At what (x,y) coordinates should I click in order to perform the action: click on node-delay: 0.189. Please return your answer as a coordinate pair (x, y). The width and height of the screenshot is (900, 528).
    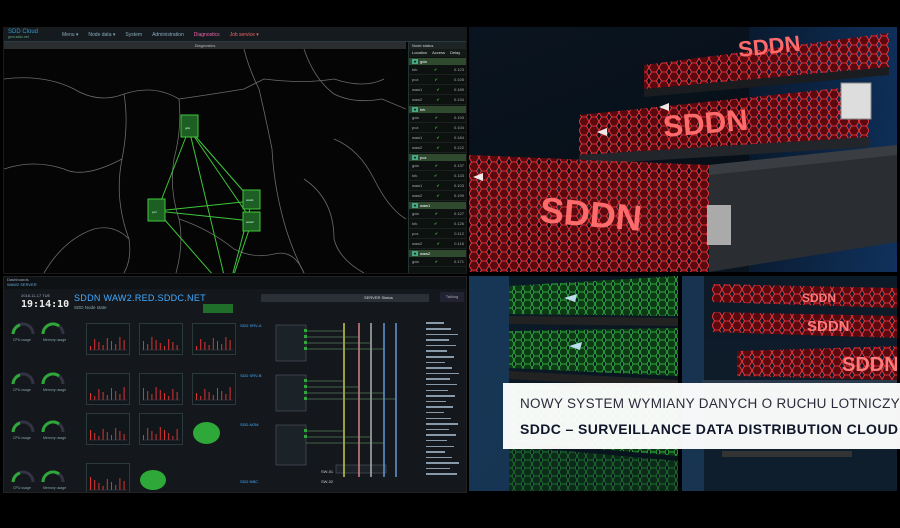
    Looking at the image, I should click on (458, 89).